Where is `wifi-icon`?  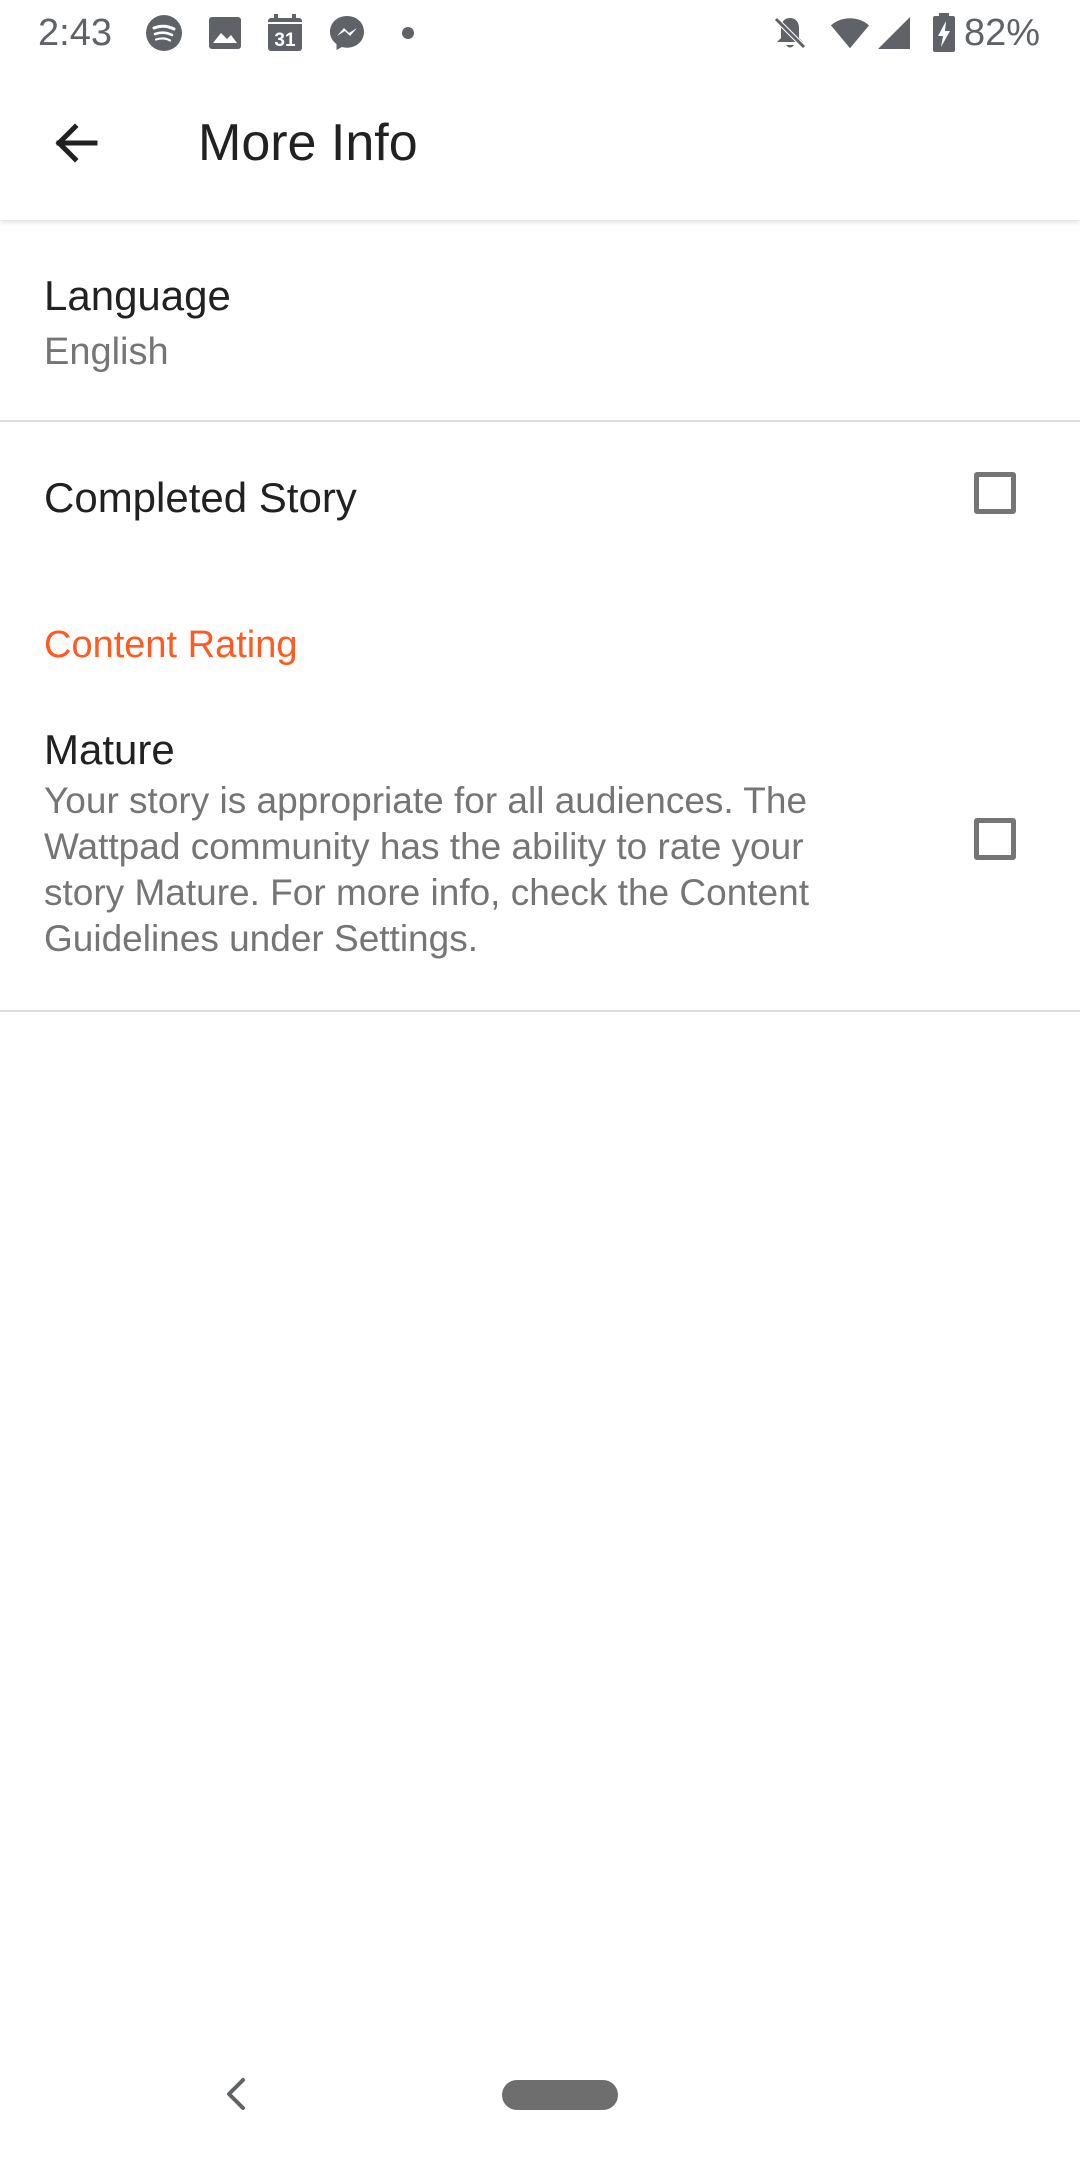 wifi-icon is located at coordinates (850, 33).